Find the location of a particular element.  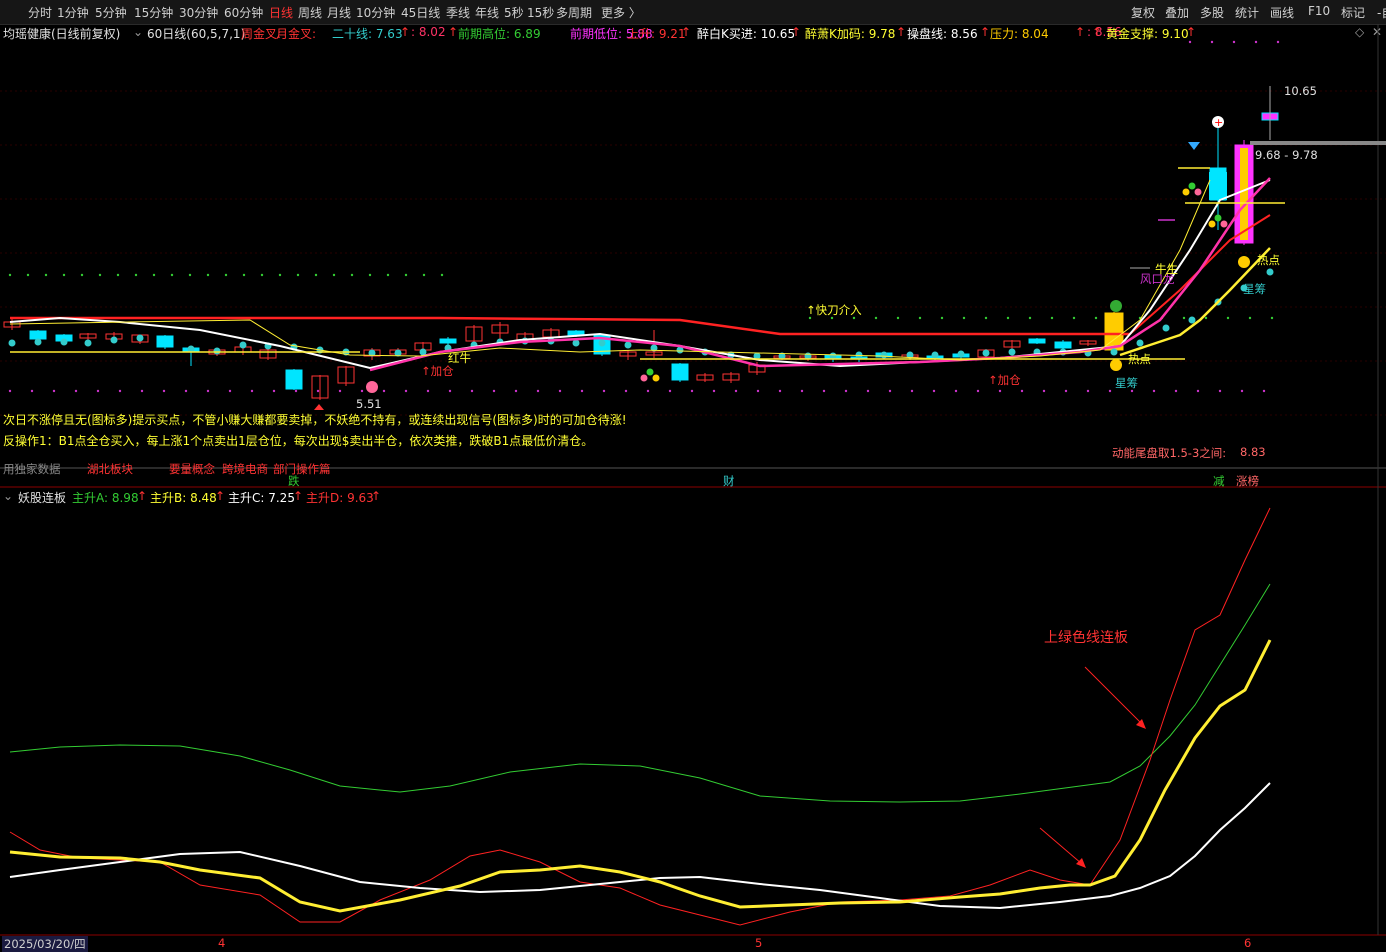

redian-label-1: 热点 is located at coordinates (1139, 359).